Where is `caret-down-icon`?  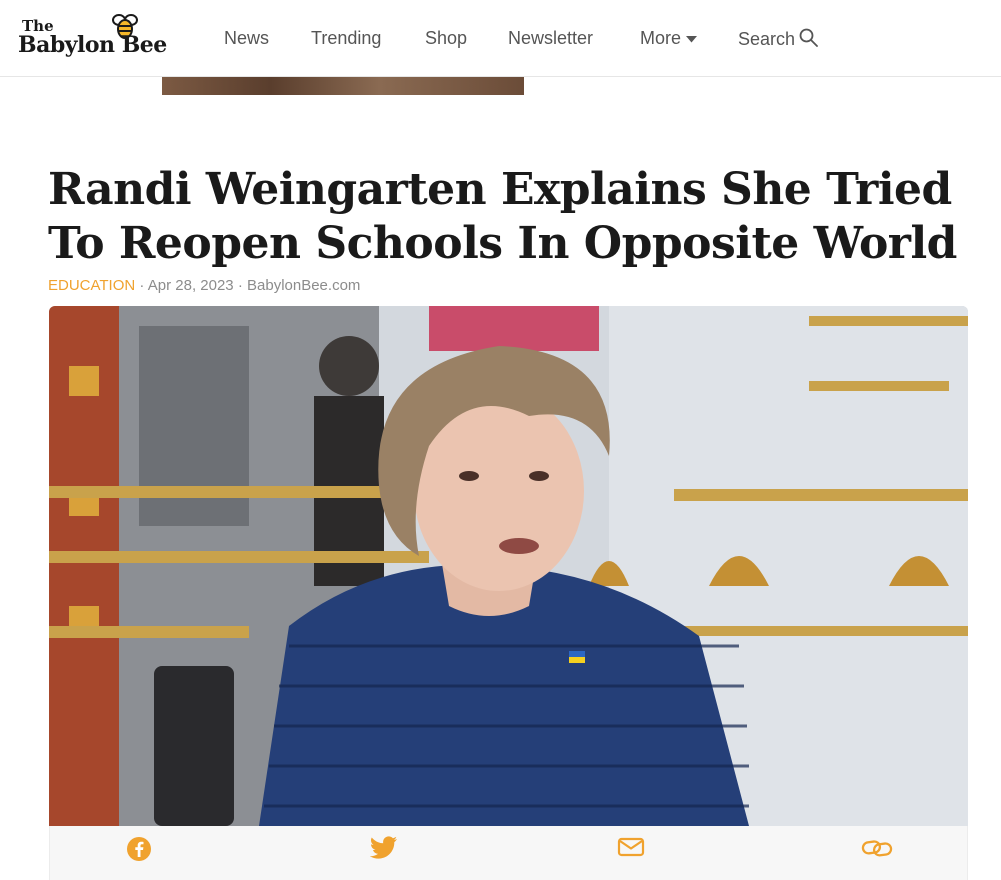
caret-down-icon is located at coordinates (692, 39).